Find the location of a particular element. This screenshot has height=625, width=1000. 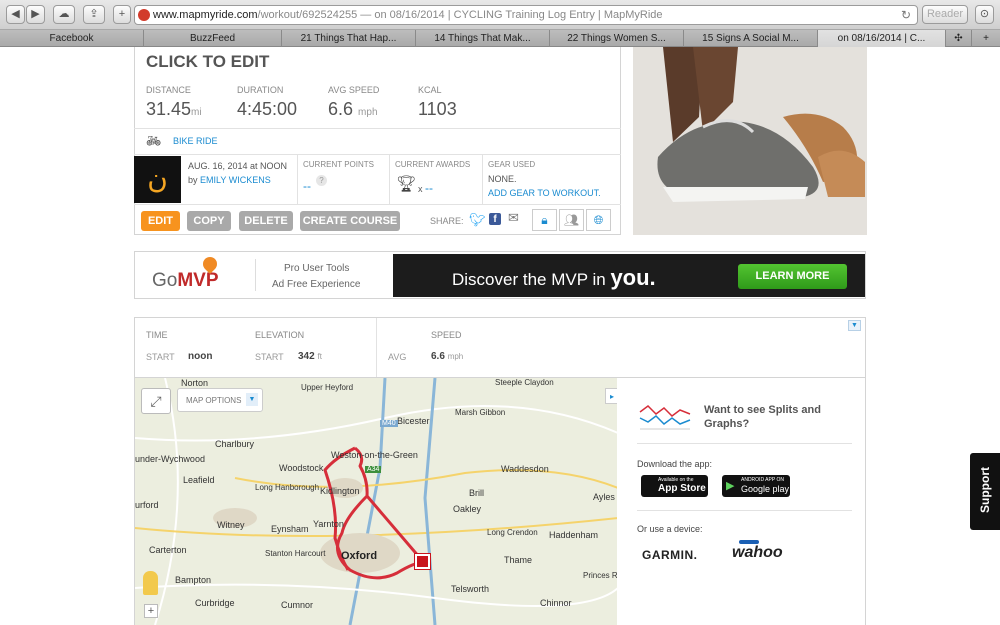

trophy-icon: 🏆︎ is located at coordinates (406, 184).